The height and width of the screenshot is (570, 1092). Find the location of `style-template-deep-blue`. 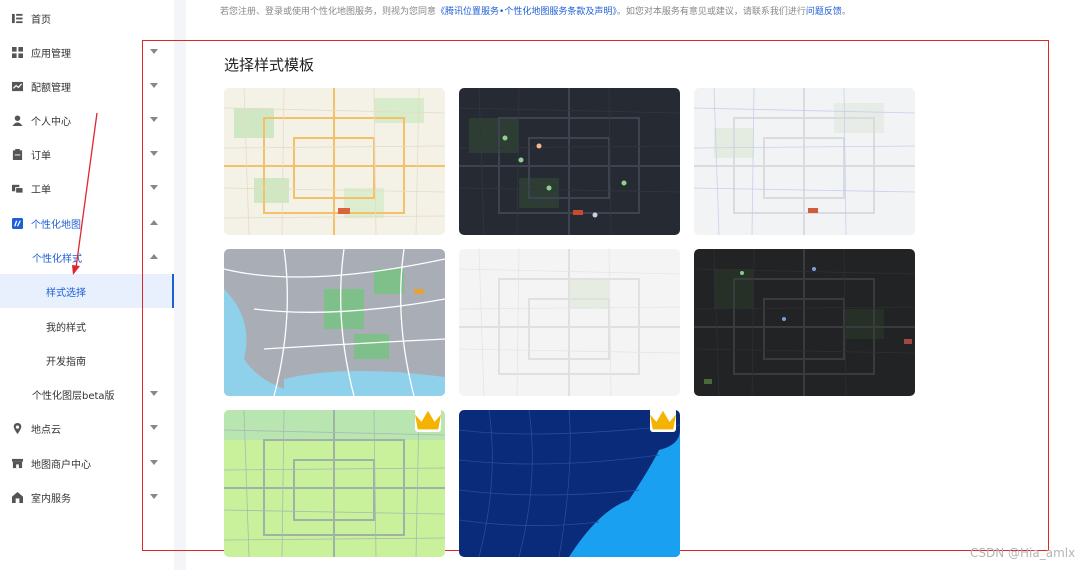

style-template-deep-blue is located at coordinates (569, 483).